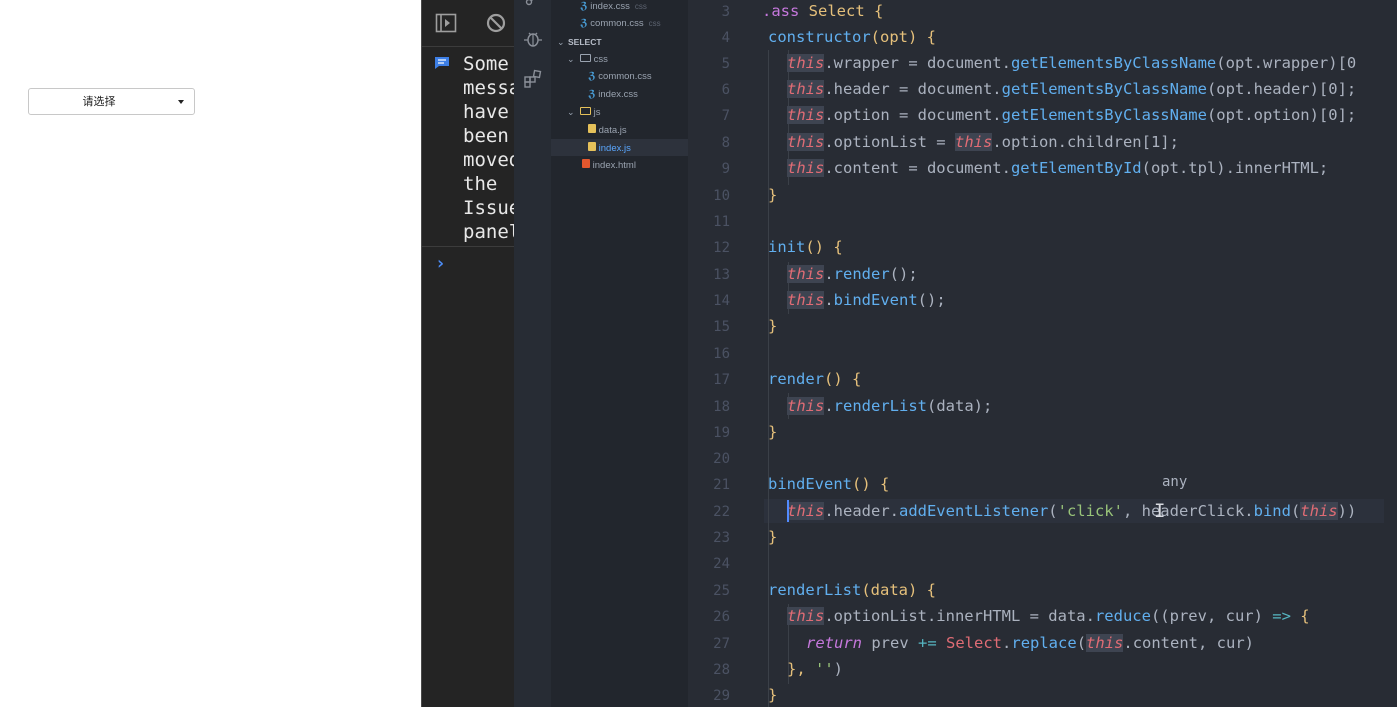  I want to click on tree-label: SELECT, so click(585, 42).